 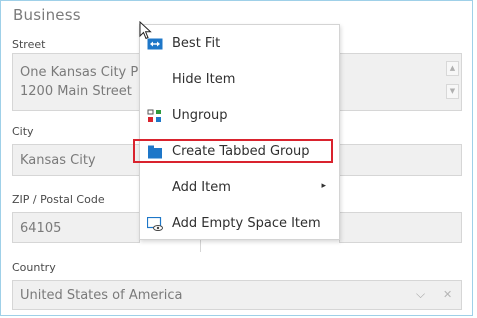 I want to click on country-combobox: United States of America ⌵ ✕, so click(x=237, y=295).